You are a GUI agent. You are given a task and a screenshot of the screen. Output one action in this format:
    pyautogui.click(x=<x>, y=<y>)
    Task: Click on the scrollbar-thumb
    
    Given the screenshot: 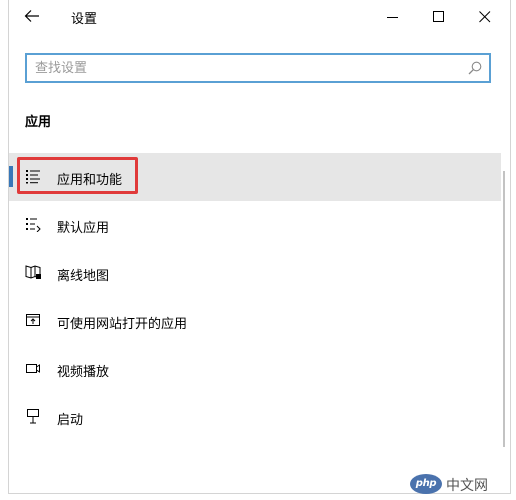 What is the action you would take?
    pyautogui.click(x=504, y=309)
    